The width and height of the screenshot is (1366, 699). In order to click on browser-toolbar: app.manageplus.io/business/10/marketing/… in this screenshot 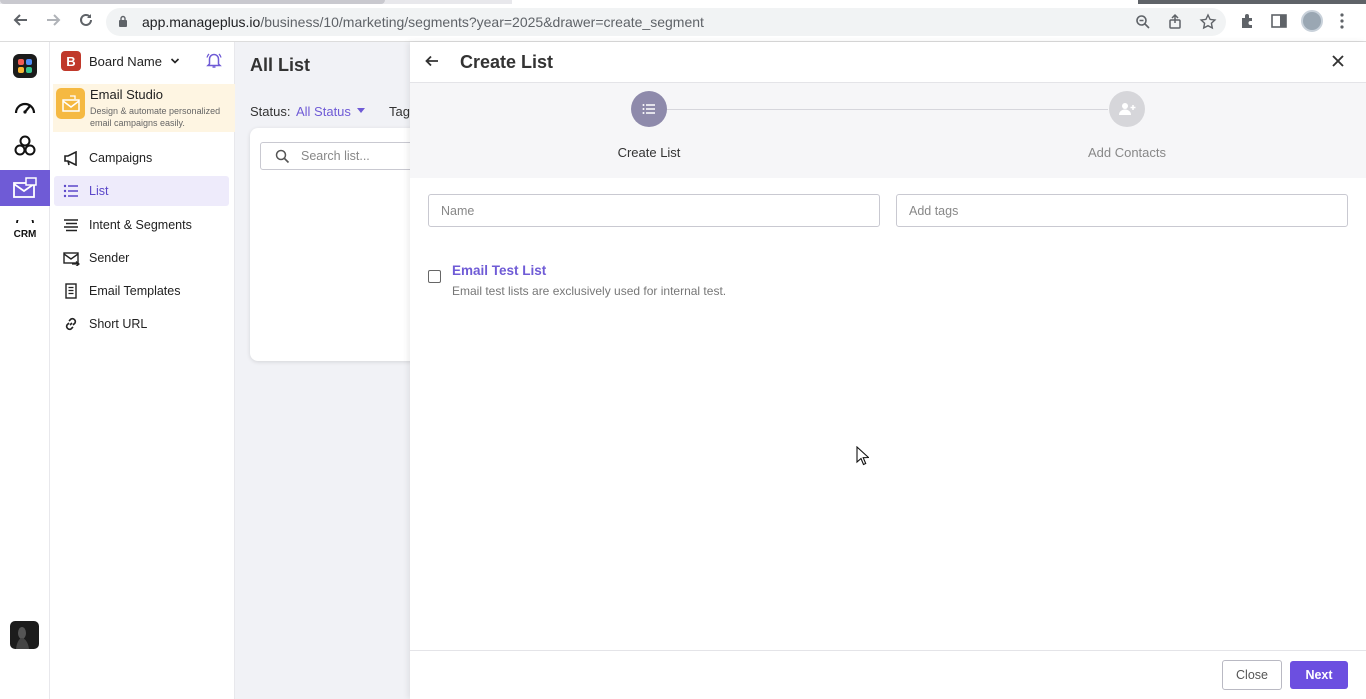, I will do `click(683, 21)`.